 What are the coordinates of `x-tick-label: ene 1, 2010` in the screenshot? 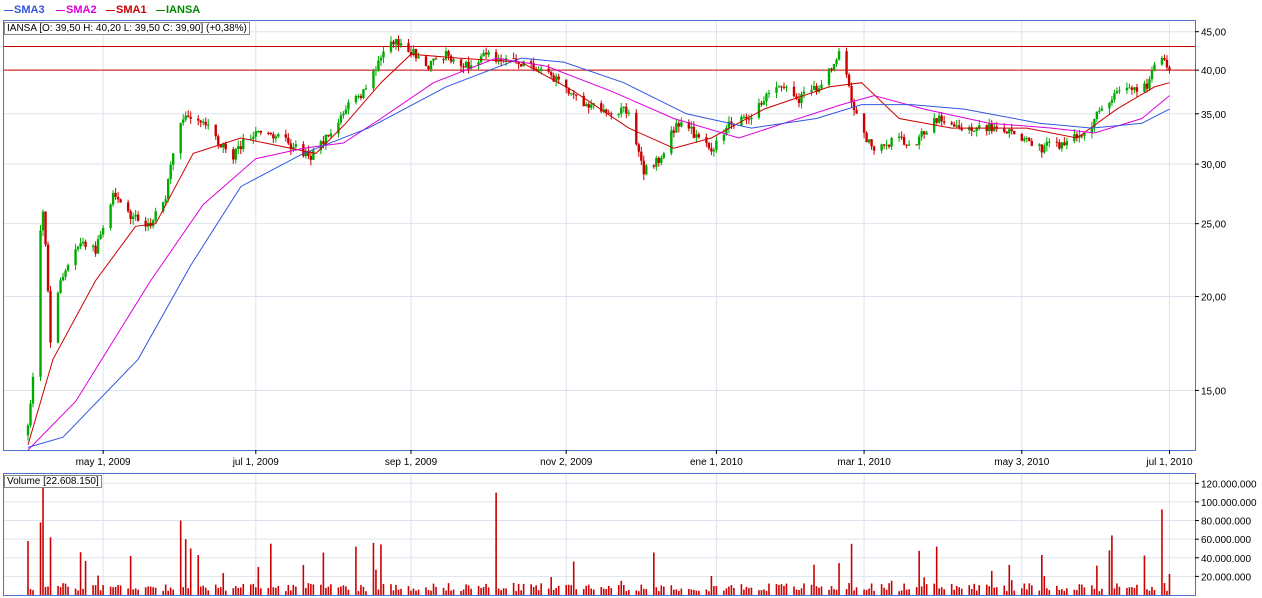 It's located at (716, 462).